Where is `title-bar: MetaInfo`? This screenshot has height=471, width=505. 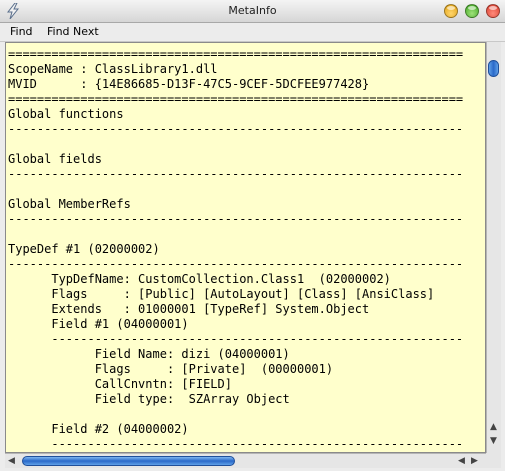
title-bar: MetaInfo is located at coordinates (252, 11).